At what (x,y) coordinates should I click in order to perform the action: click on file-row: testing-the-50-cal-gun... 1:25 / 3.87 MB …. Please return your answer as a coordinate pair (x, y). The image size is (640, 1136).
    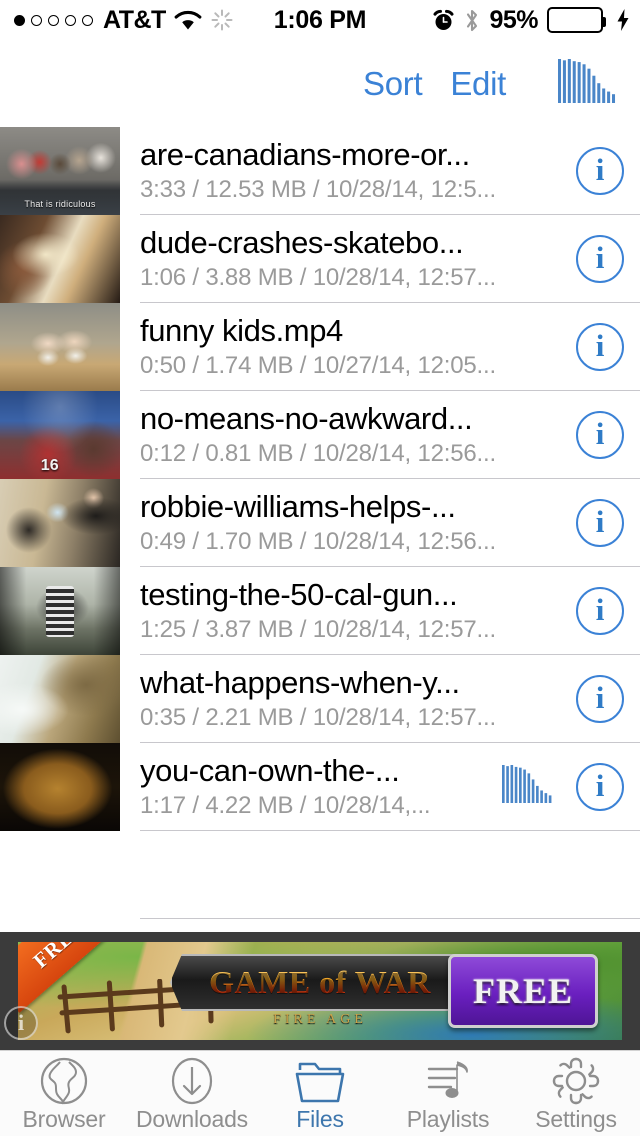
    Looking at the image, I should click on (320, 611).